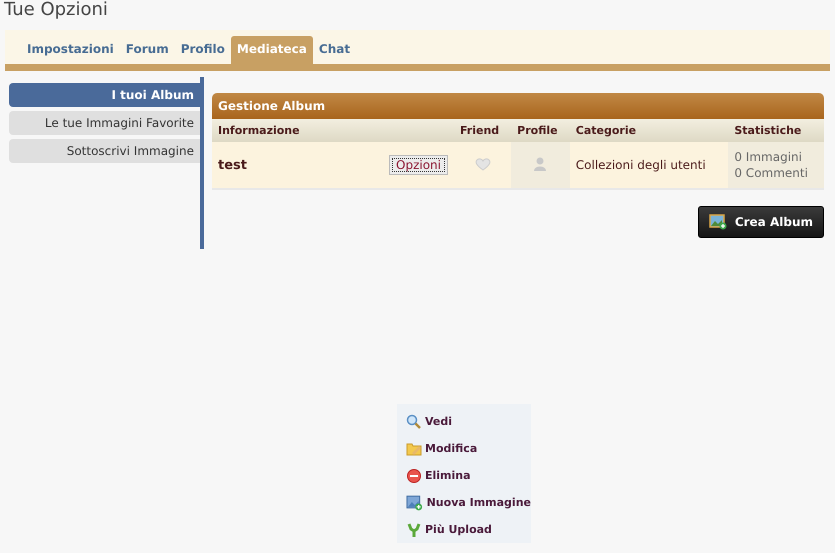 This screenshot has width=835, height=553. Describe the element at coordinates (768, 157) in the screenshot. I see `image-count: 0 Immagini` at that location.